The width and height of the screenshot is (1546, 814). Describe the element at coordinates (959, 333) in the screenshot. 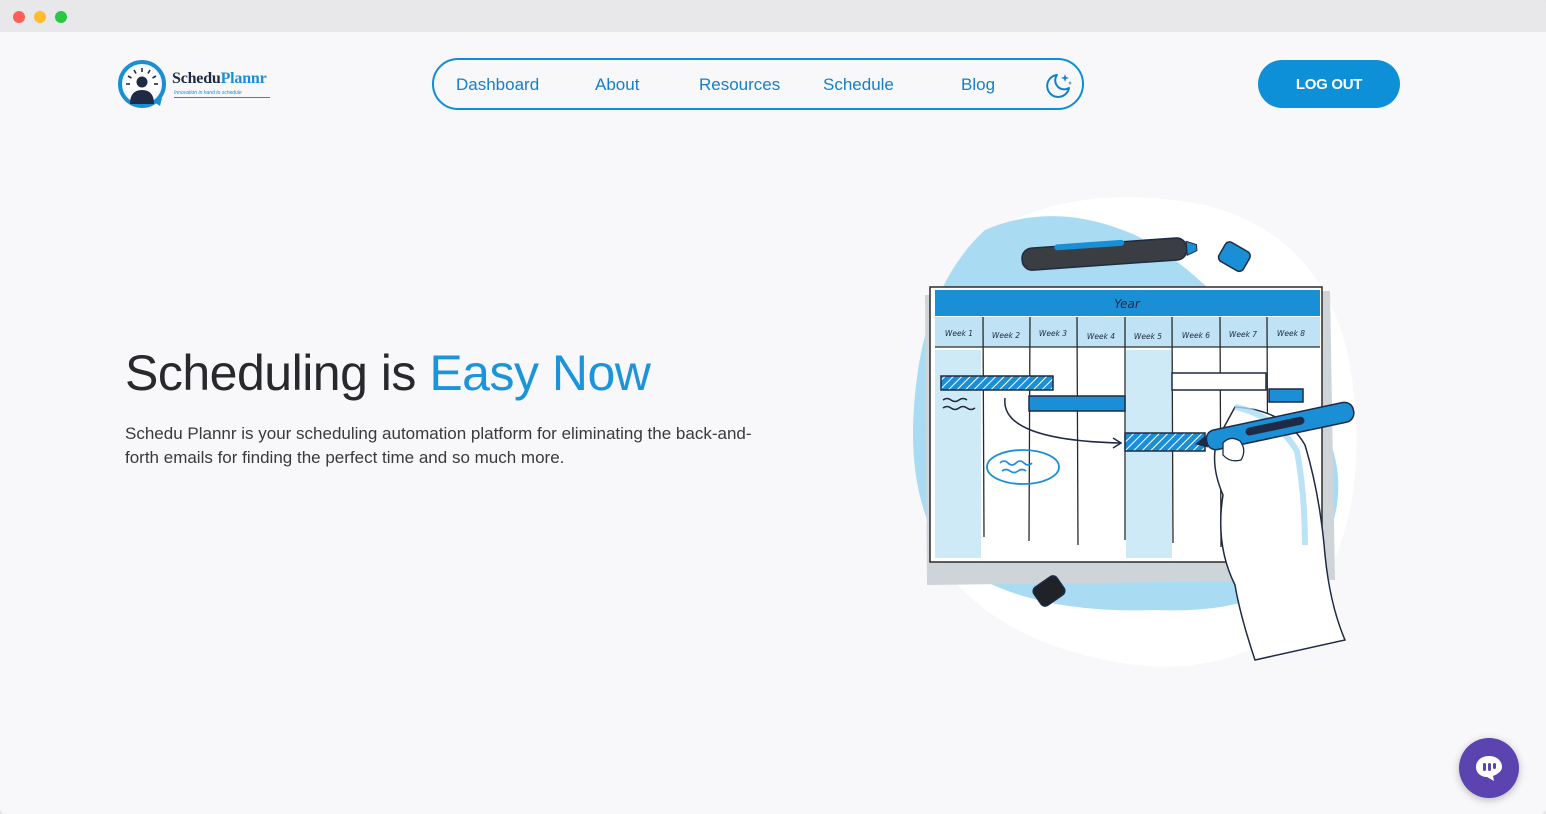

I see `week-label-1: Week 1` at that location.